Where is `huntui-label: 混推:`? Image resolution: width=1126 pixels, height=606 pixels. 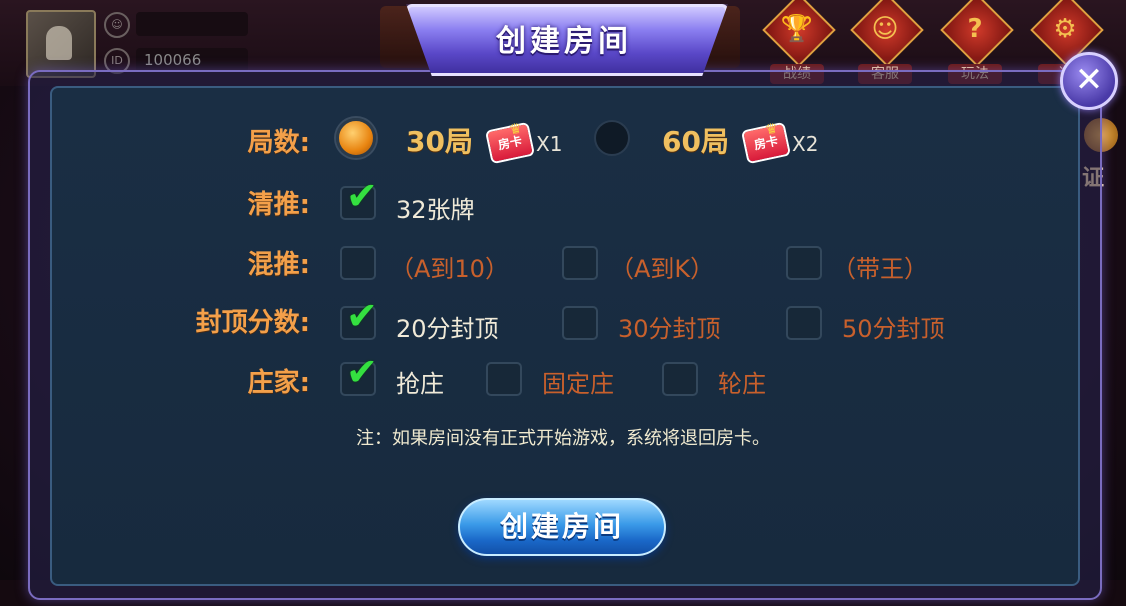
huntui-label: 混推: is located at coordinates (278, 265).